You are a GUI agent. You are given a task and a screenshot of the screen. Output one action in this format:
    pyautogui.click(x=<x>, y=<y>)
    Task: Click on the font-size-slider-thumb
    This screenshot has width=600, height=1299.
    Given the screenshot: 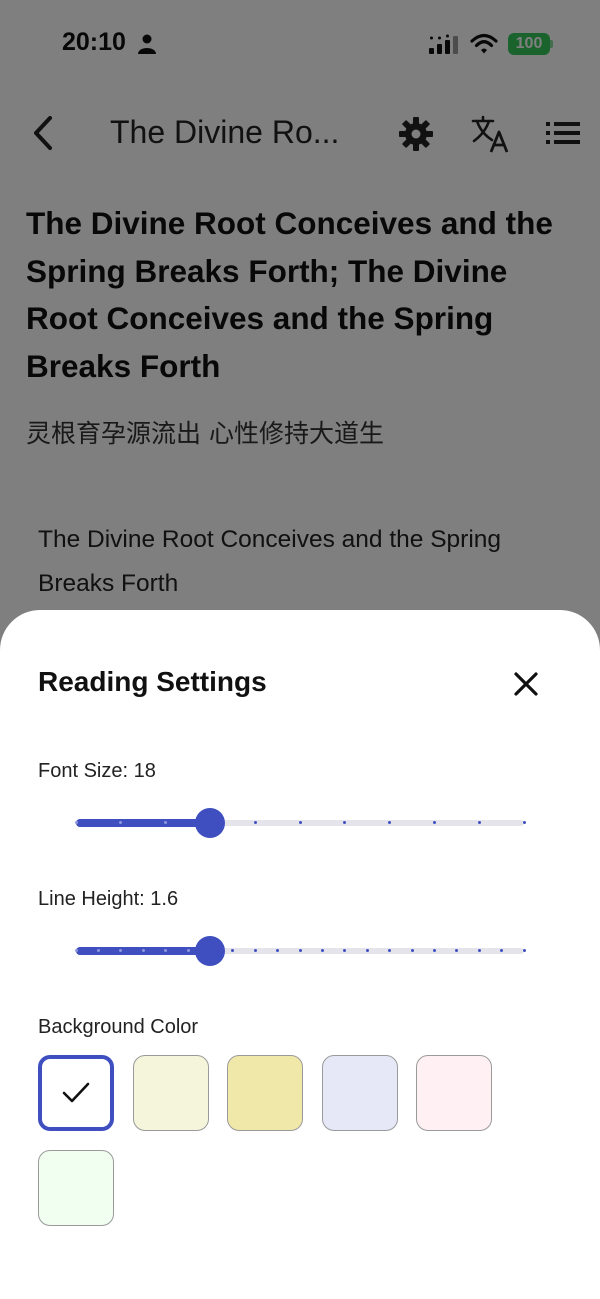 What is the action you would take?
    pyautogui.click(x=210, y=823)
    